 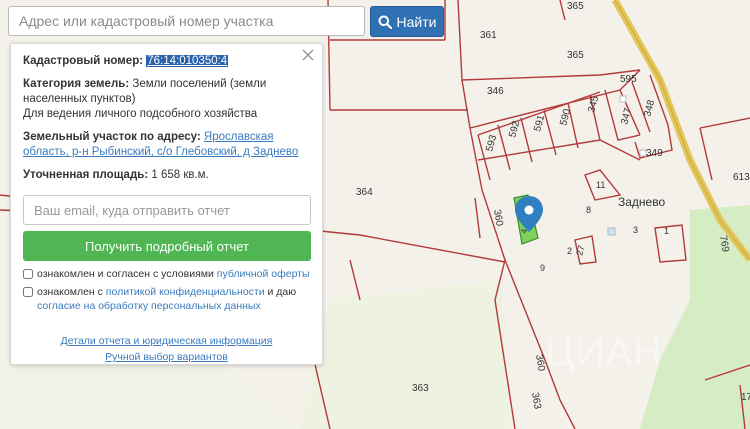 What do you see at coordinates (385, 22) in the screenshot?
I see `search-icon` at bounding box center [385, 22].